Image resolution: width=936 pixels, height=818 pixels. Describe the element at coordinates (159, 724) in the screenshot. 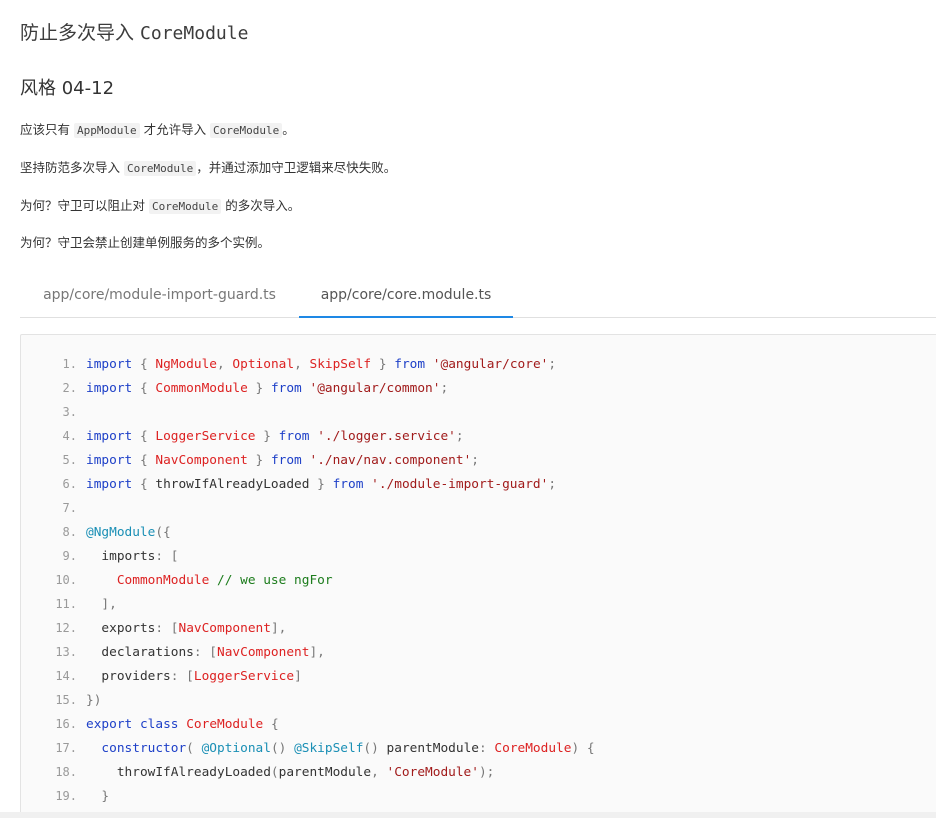

I see `code-token: class` at that location.